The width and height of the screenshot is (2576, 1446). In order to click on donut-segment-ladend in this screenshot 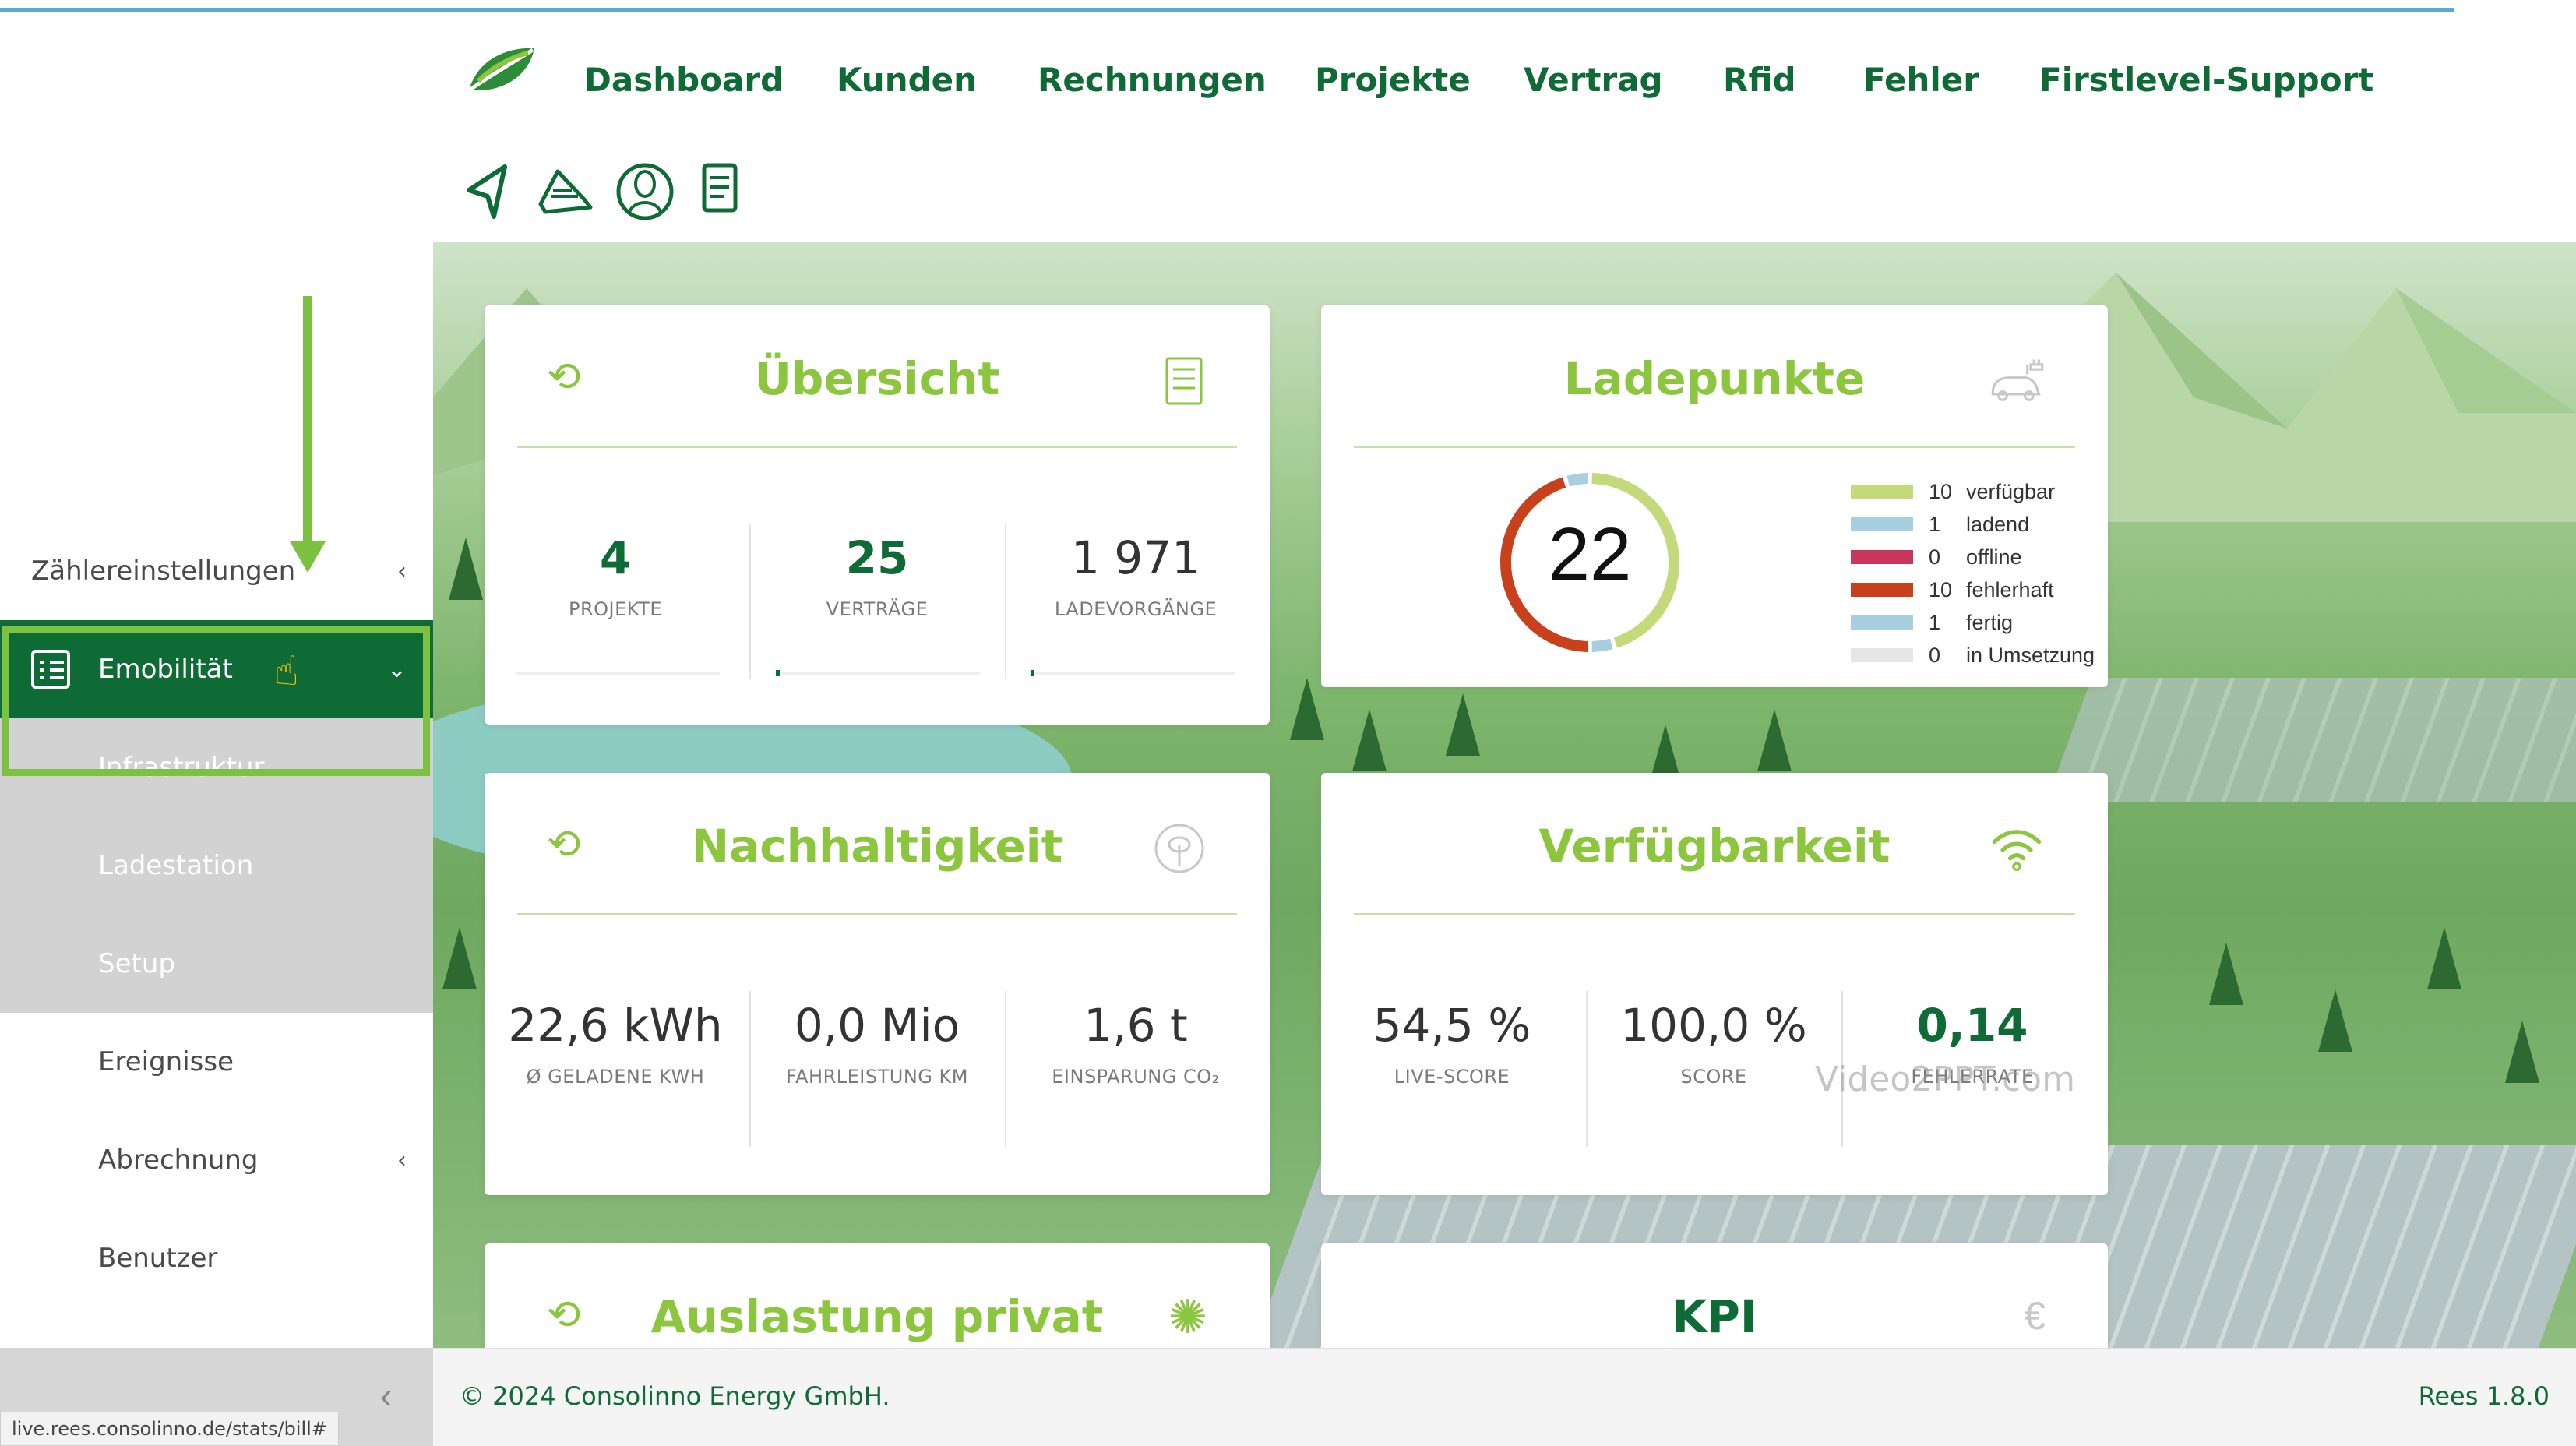, I will do `click(1602, 645)`.